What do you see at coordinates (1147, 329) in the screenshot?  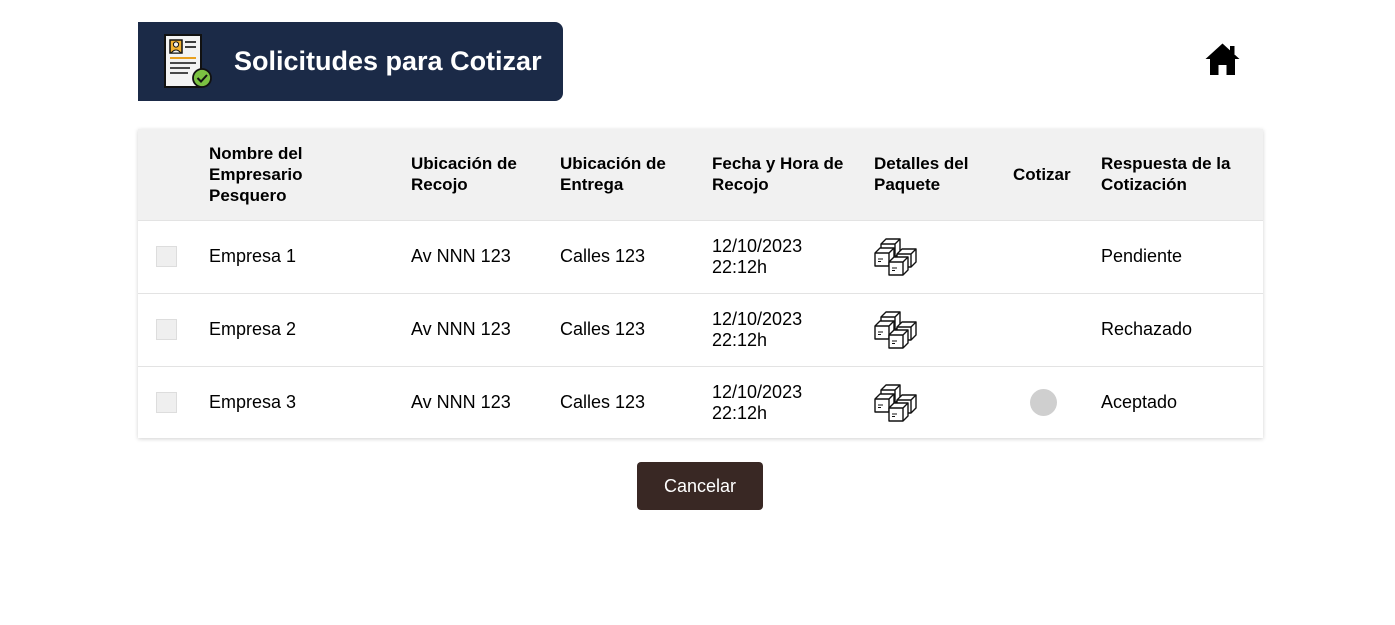 I see `respuesta-cell: Rechazado` at bounding box center [1147, 329].